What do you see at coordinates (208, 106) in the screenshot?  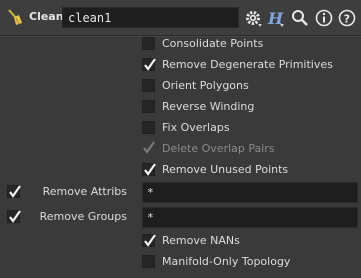 I see `reverse-winding-label: Reverse Winding` at bounding box center [208, 106].